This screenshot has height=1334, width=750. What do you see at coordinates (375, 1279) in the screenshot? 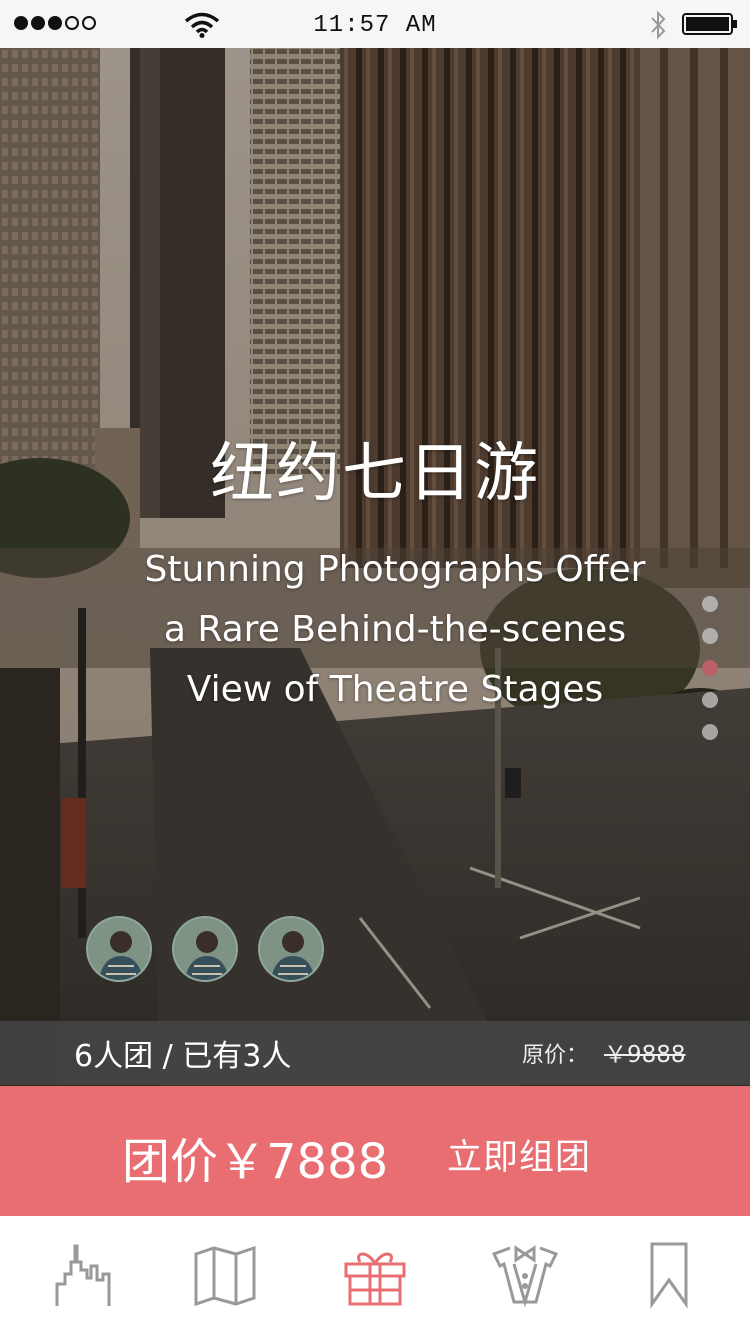
I see `gift-icon` at bounding box center [375, 1279].